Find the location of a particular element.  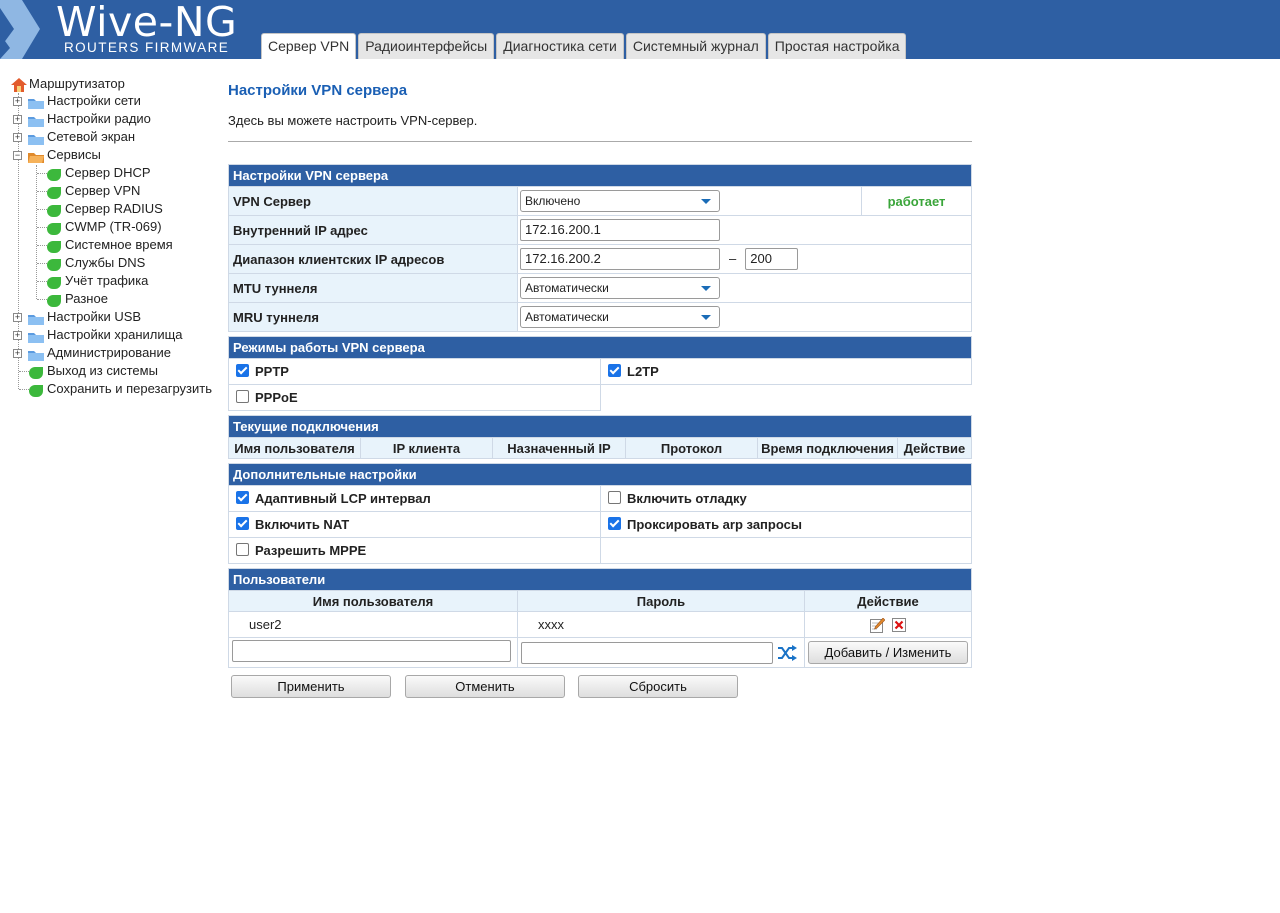

edit-icon is located at coordinates (877, 625).